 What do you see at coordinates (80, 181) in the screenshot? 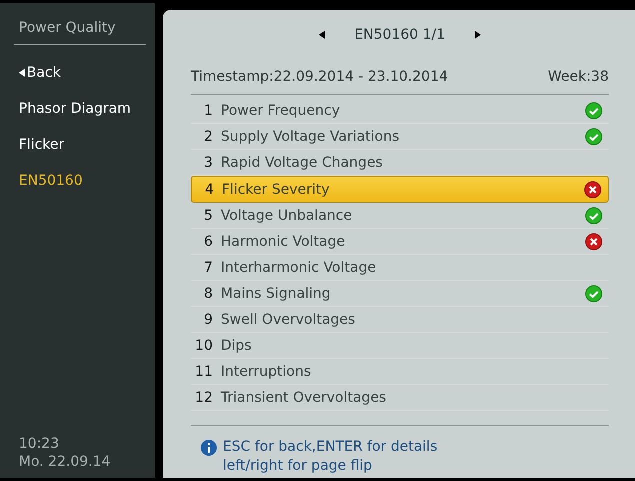
I see `menu-item: EN50160` at bounding box center [80, 181].